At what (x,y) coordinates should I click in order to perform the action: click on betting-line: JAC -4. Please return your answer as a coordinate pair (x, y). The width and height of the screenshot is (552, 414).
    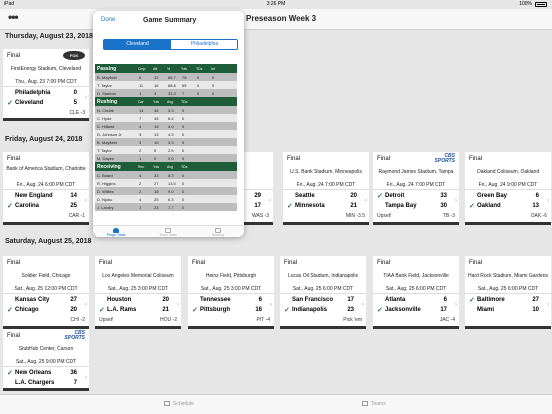
    Looking at the image, I should click on (447, 320).